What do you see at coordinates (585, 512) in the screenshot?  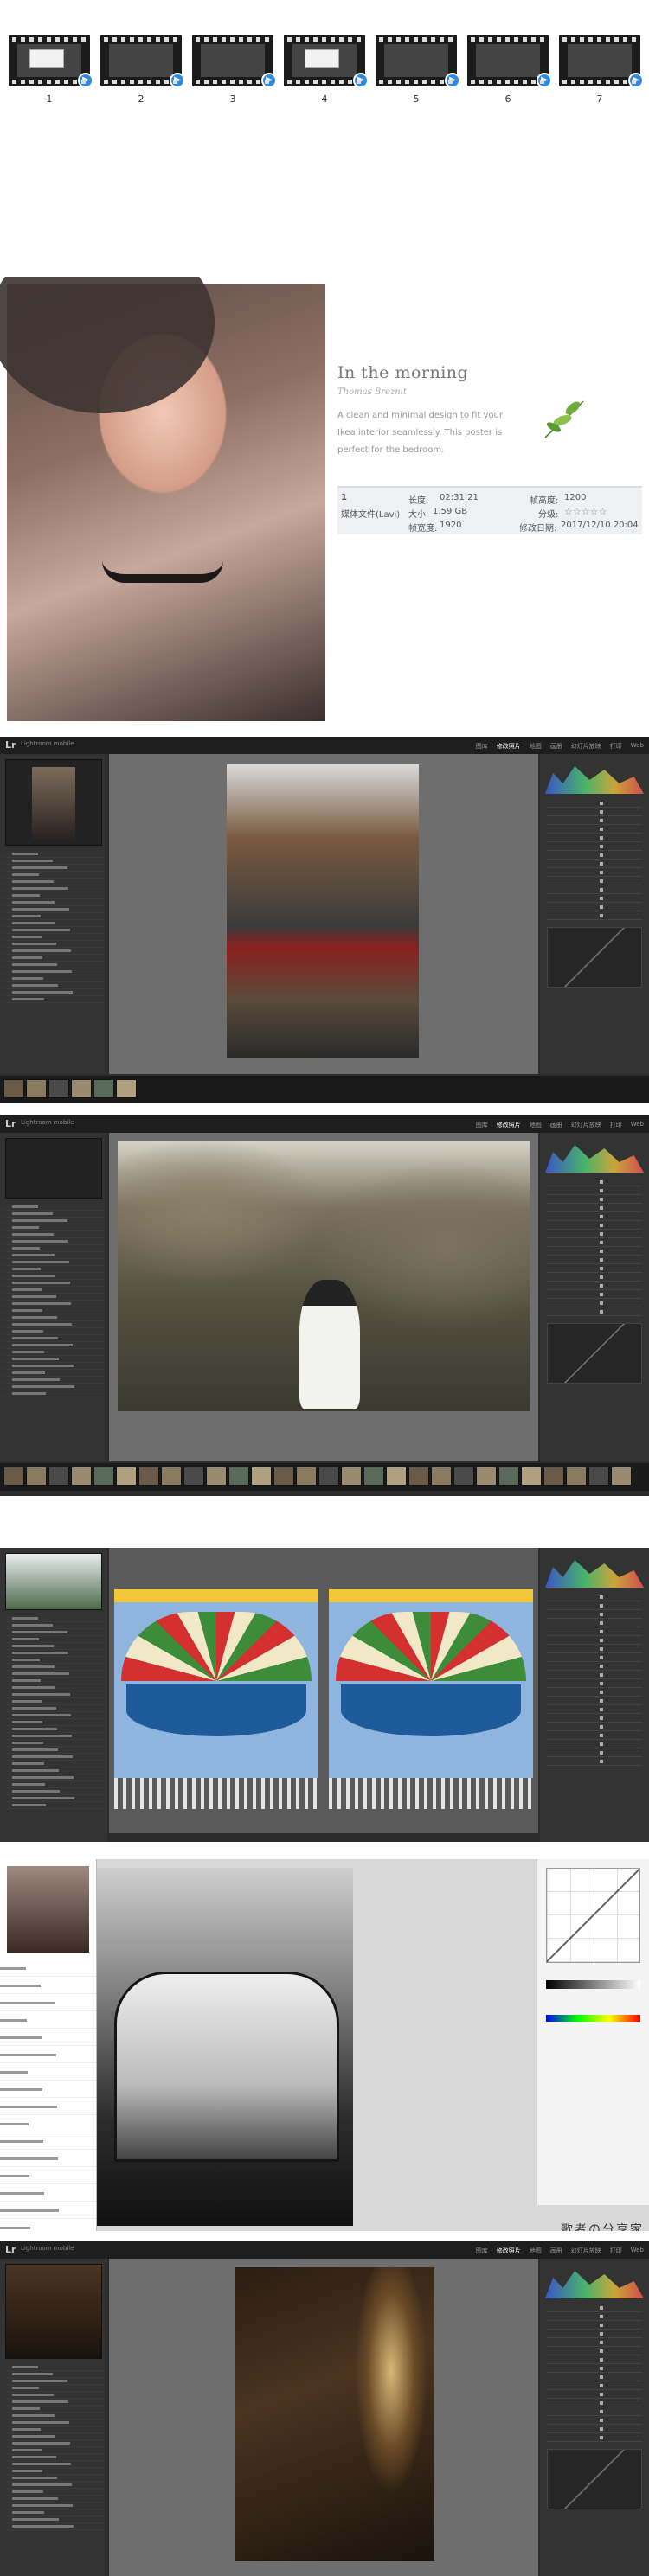 I see `rating-stars: ☆☆☆☆☆` at bounding box center [585, 512].